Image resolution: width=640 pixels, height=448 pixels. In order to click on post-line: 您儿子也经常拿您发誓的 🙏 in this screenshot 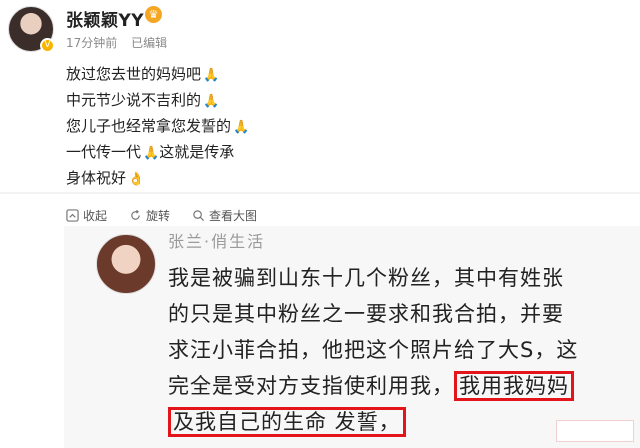, I will do `click(326, 127)`.